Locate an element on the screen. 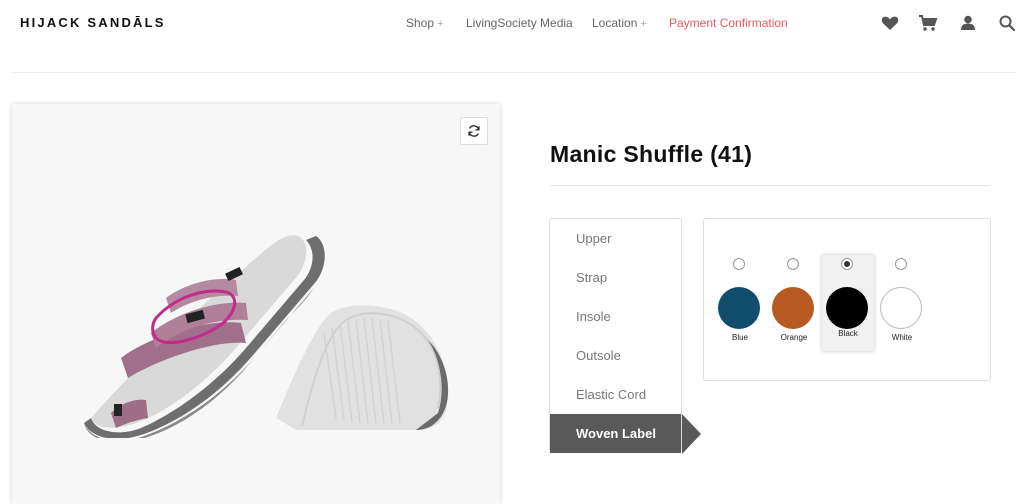 The width and height of the screenshot is (1024, 504). swatch-black-circle is located at coordinates (847, 308).